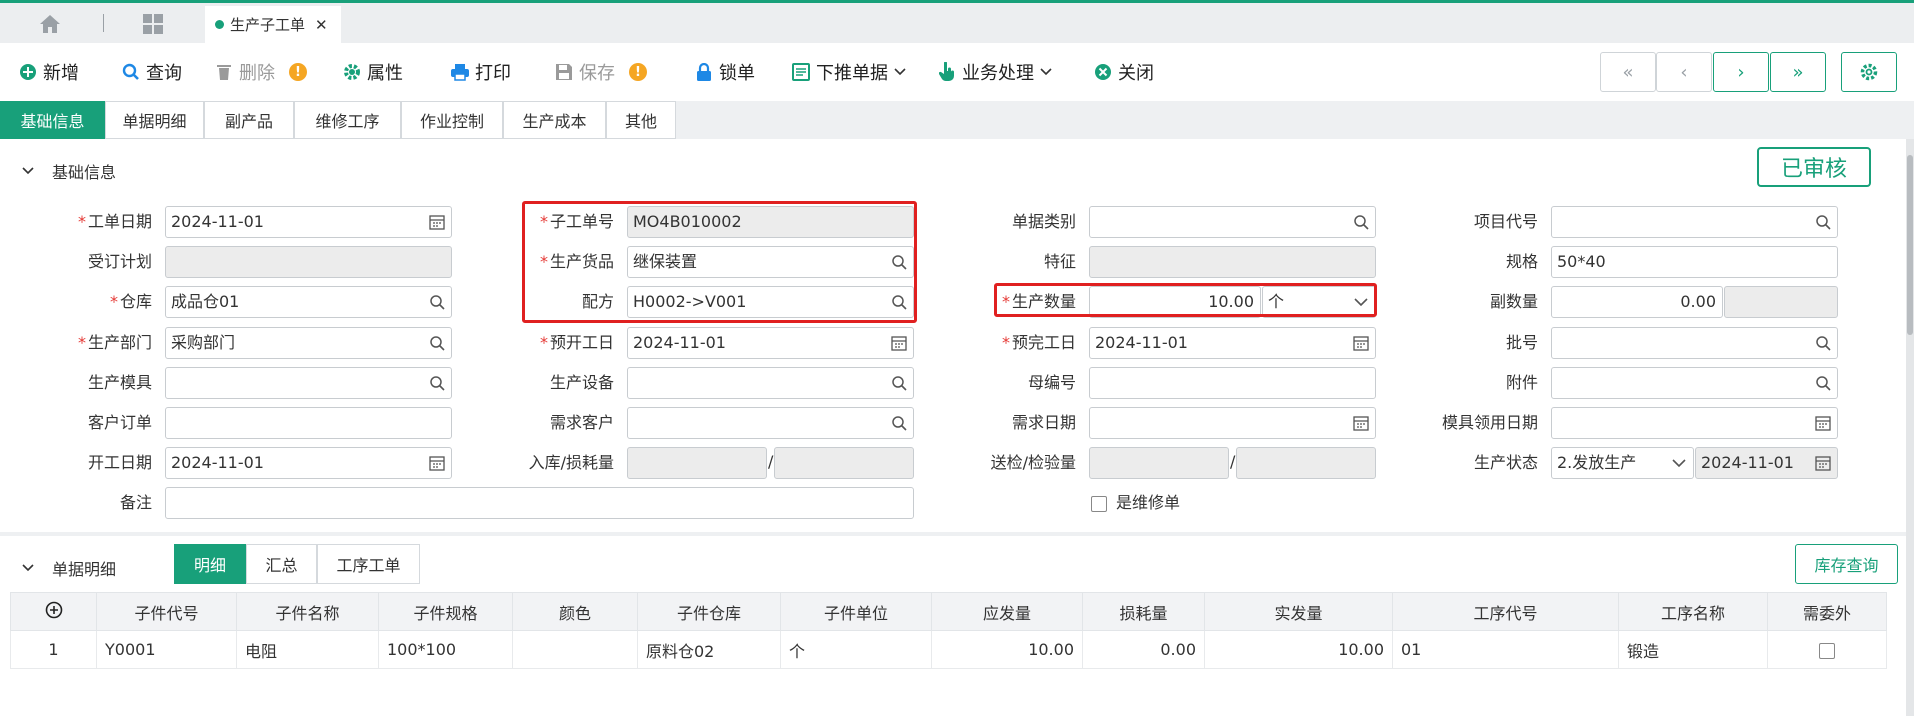 The width and height of the screenshot is (1914, 716). What do you see at coordinates (308, 383) in the screenshot?
I see `mold-field` at bounding box center [308, 383].